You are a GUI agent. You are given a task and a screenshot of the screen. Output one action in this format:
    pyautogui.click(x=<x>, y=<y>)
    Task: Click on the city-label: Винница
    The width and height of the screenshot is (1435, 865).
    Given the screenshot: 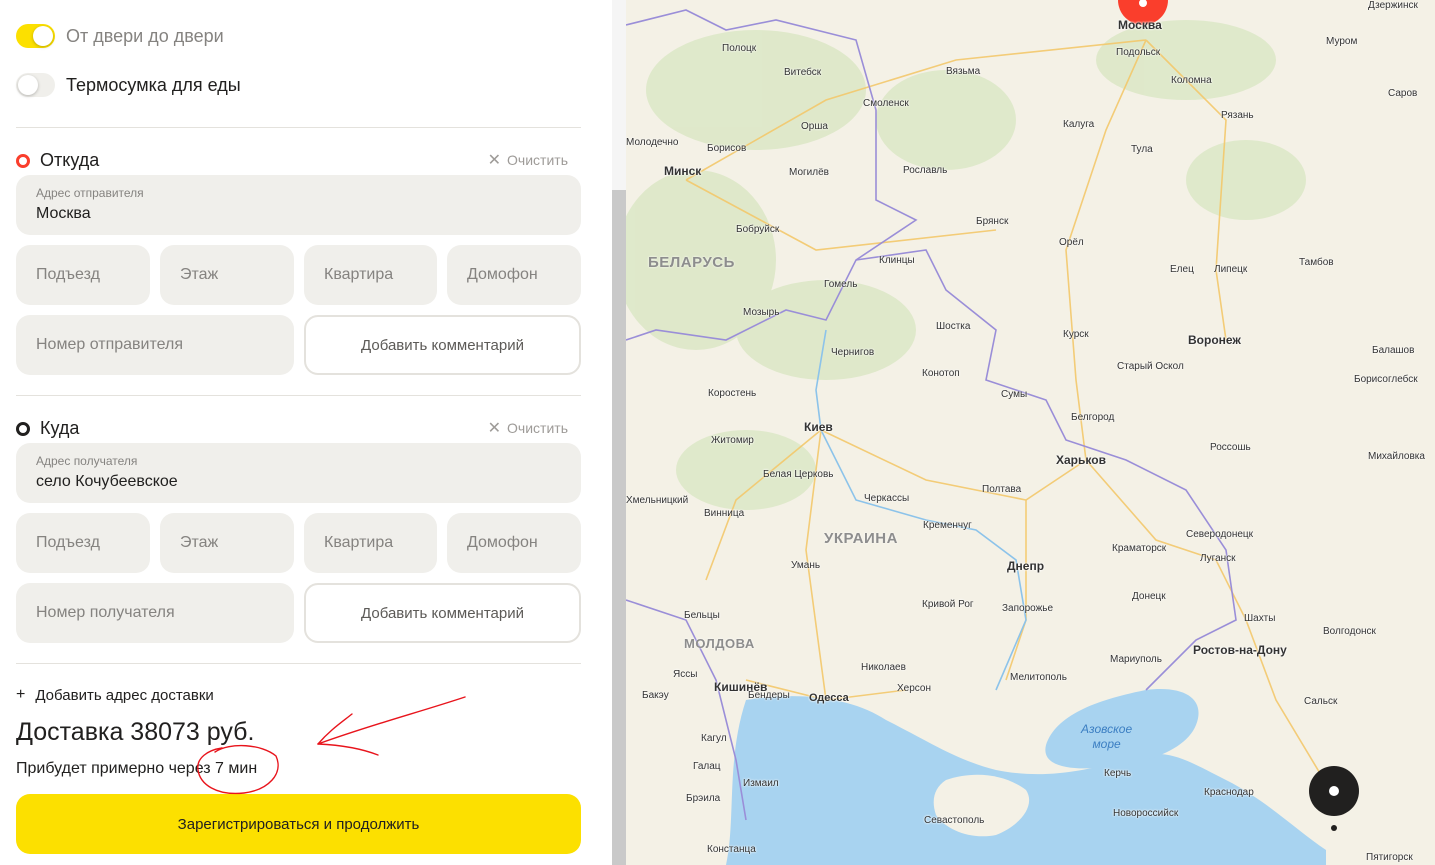 What is the action you would take?
    pyautogui.click(x=724, y=513)
    